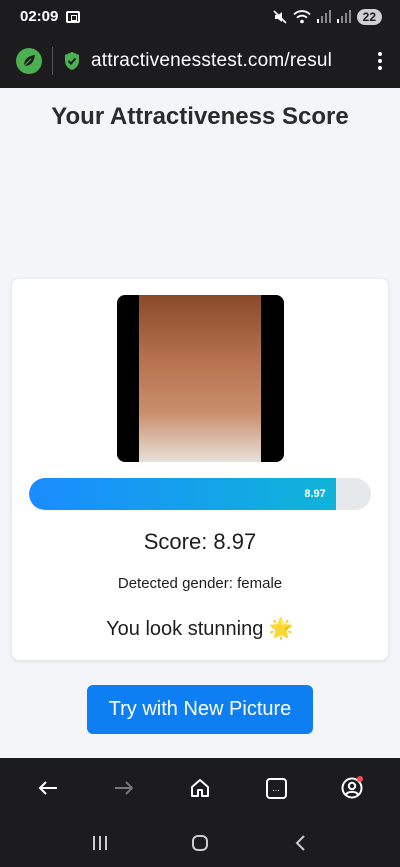  I want to click on bar-divider, so click(52, 60).